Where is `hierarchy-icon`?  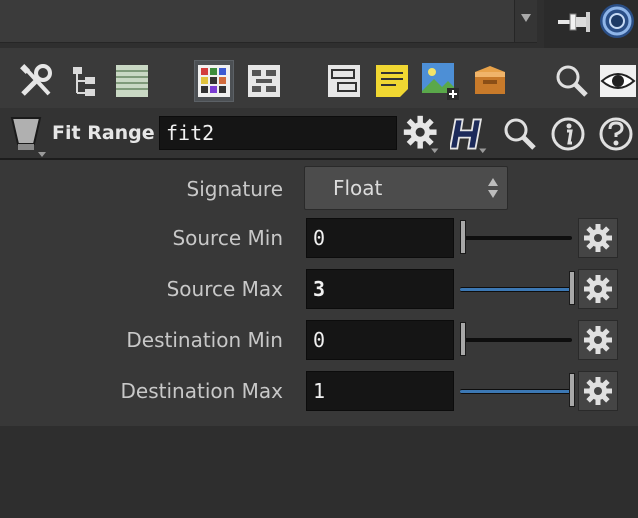 hierarchy-icon is located at coordinates (84, 81).